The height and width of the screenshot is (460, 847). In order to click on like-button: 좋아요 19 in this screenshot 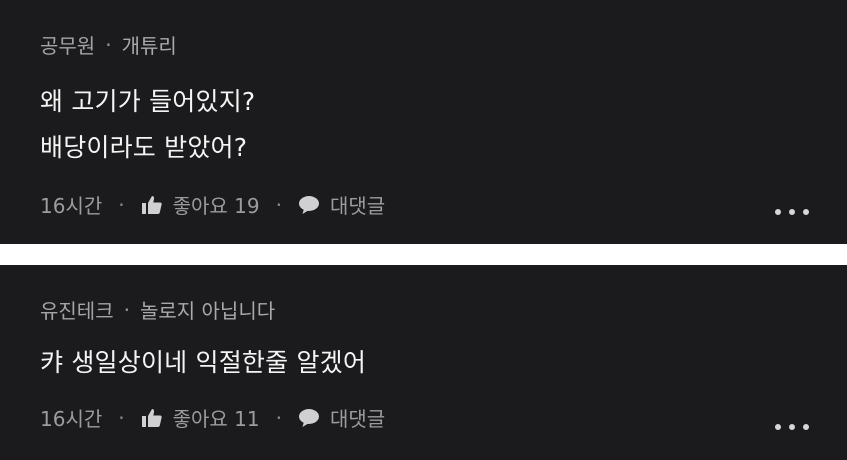, I will do `click(200, 204)`.